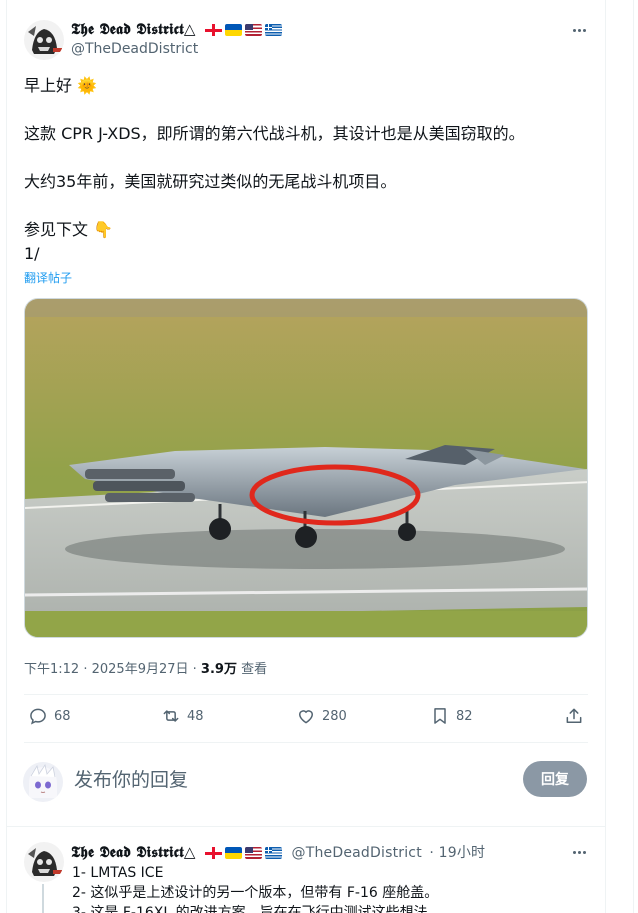 Image resolution: width=638 pixels, height=913 pixels. Describe the element at coordinates (306, 717) in the screenshot. I see `heart-icon` at that location.